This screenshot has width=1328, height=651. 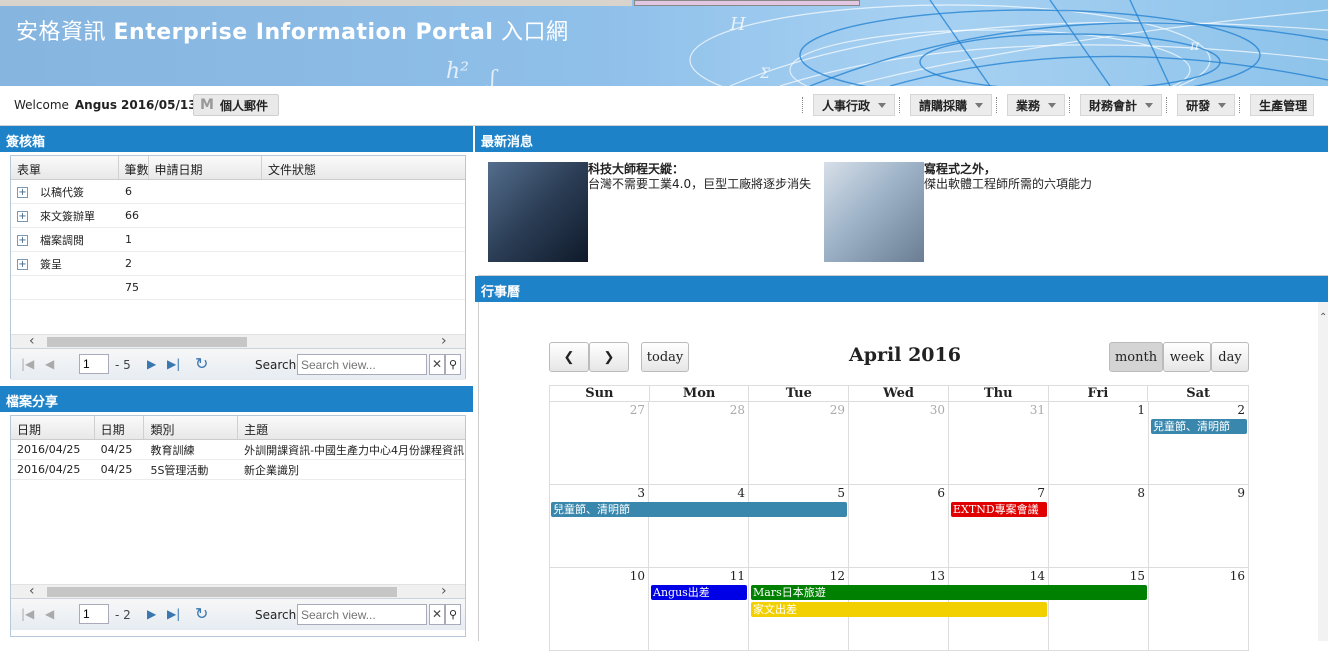 I want to click on total-count: 75, so click(x=132, y=287).